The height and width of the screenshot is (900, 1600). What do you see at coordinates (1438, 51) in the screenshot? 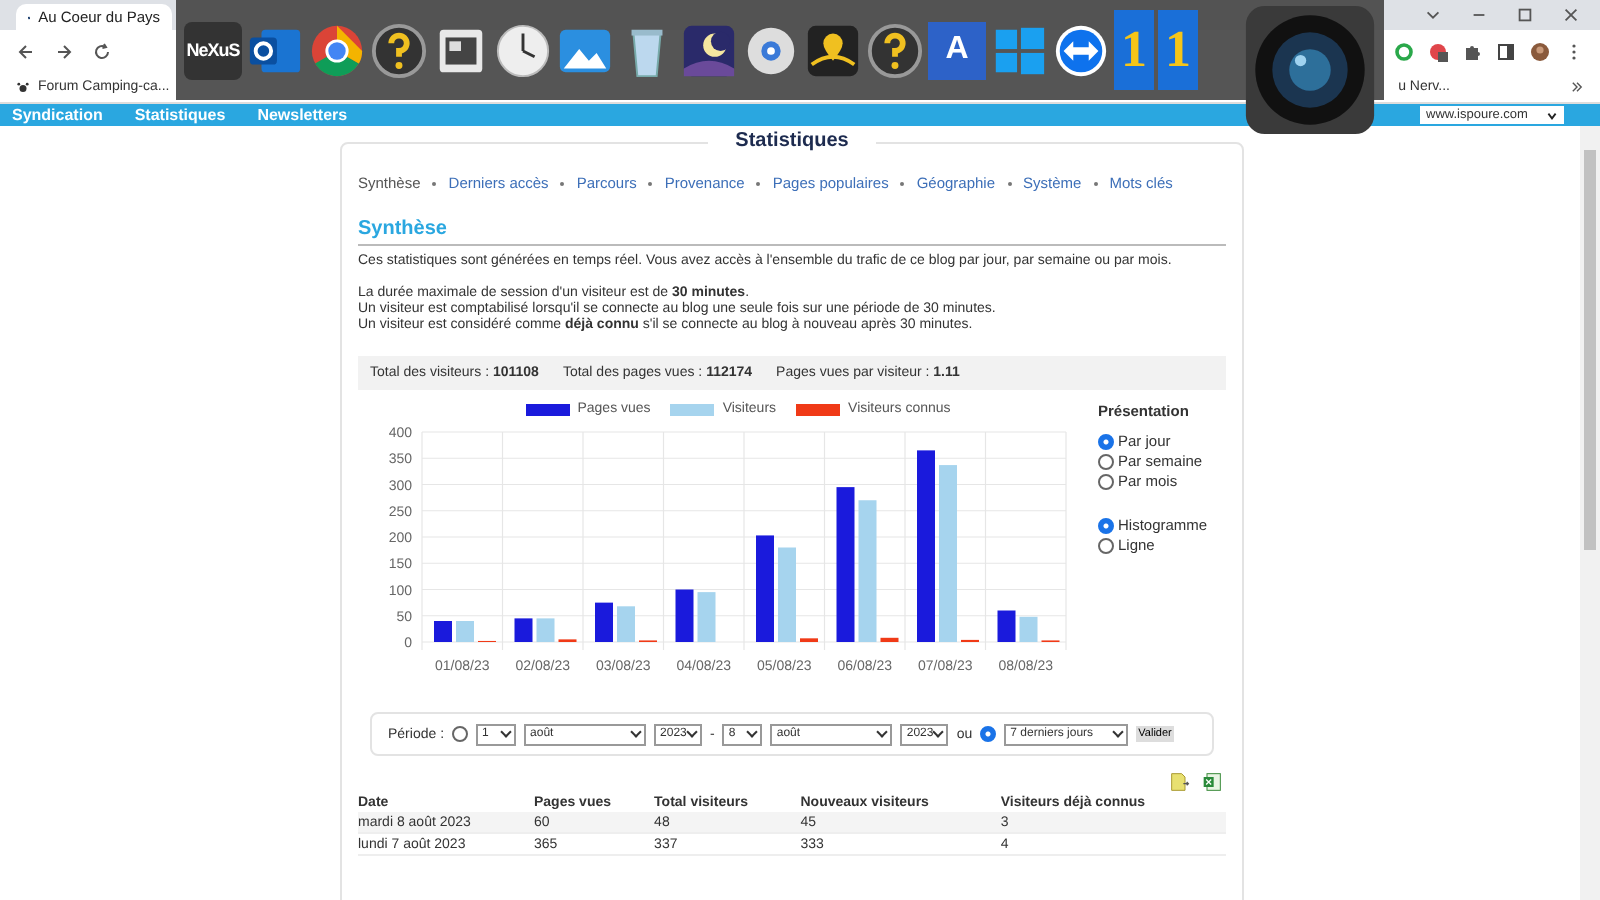
I see `extension-badge-icon` at bounding box center [1438, 51].